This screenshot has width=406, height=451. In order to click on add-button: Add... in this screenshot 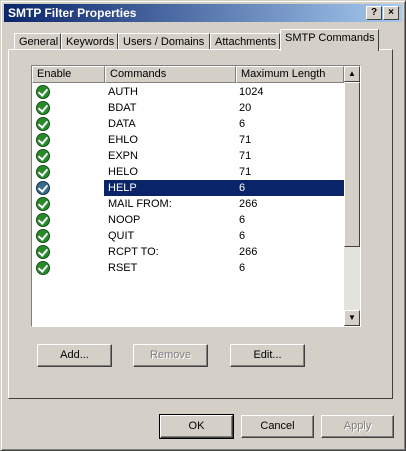, I will do `click(74, 355)`.